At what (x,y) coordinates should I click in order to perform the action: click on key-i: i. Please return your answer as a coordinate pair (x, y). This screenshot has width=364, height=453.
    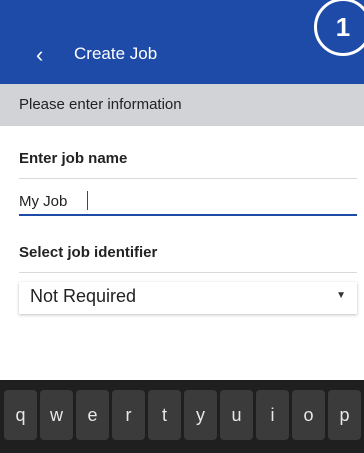
    Looking at the image, I should click on (272, 415).